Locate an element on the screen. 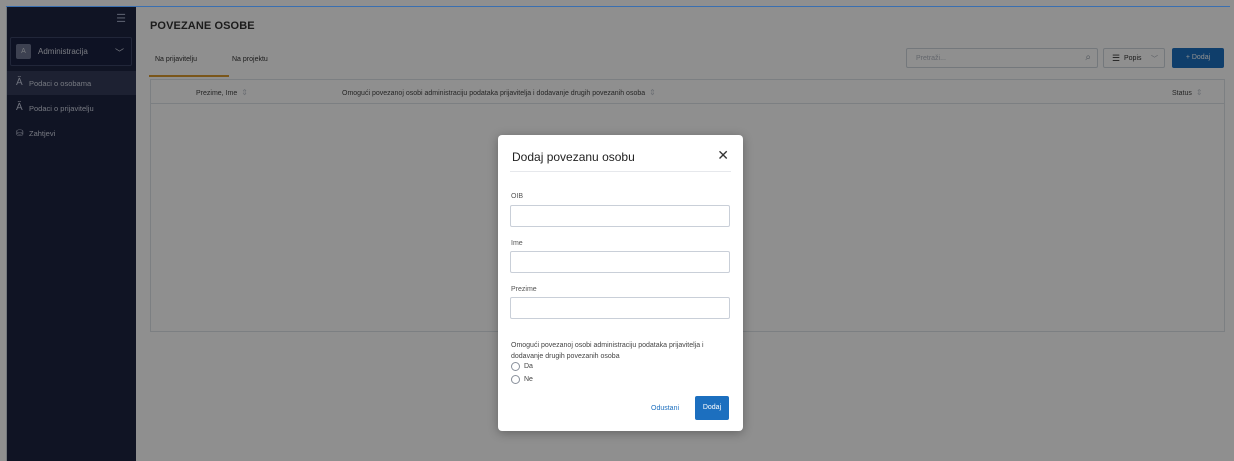  radio-option-da: Da is located at coordinates (522, 367).